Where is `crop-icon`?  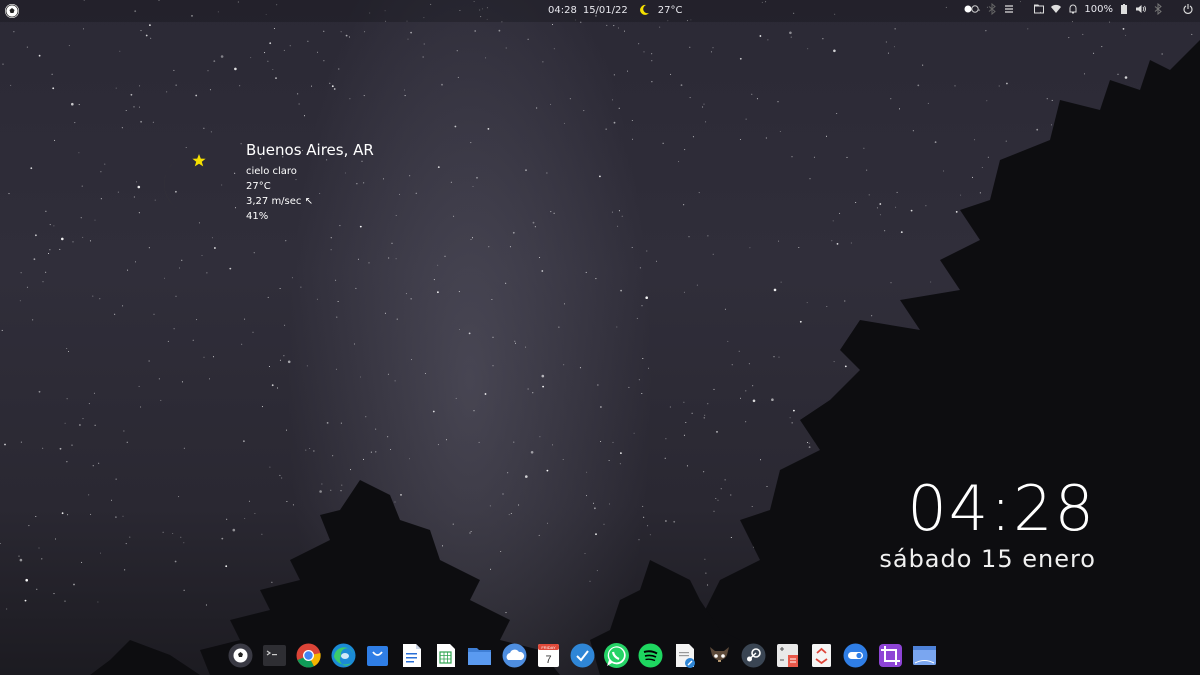
crop-icon is located at coordinates (890, 655).